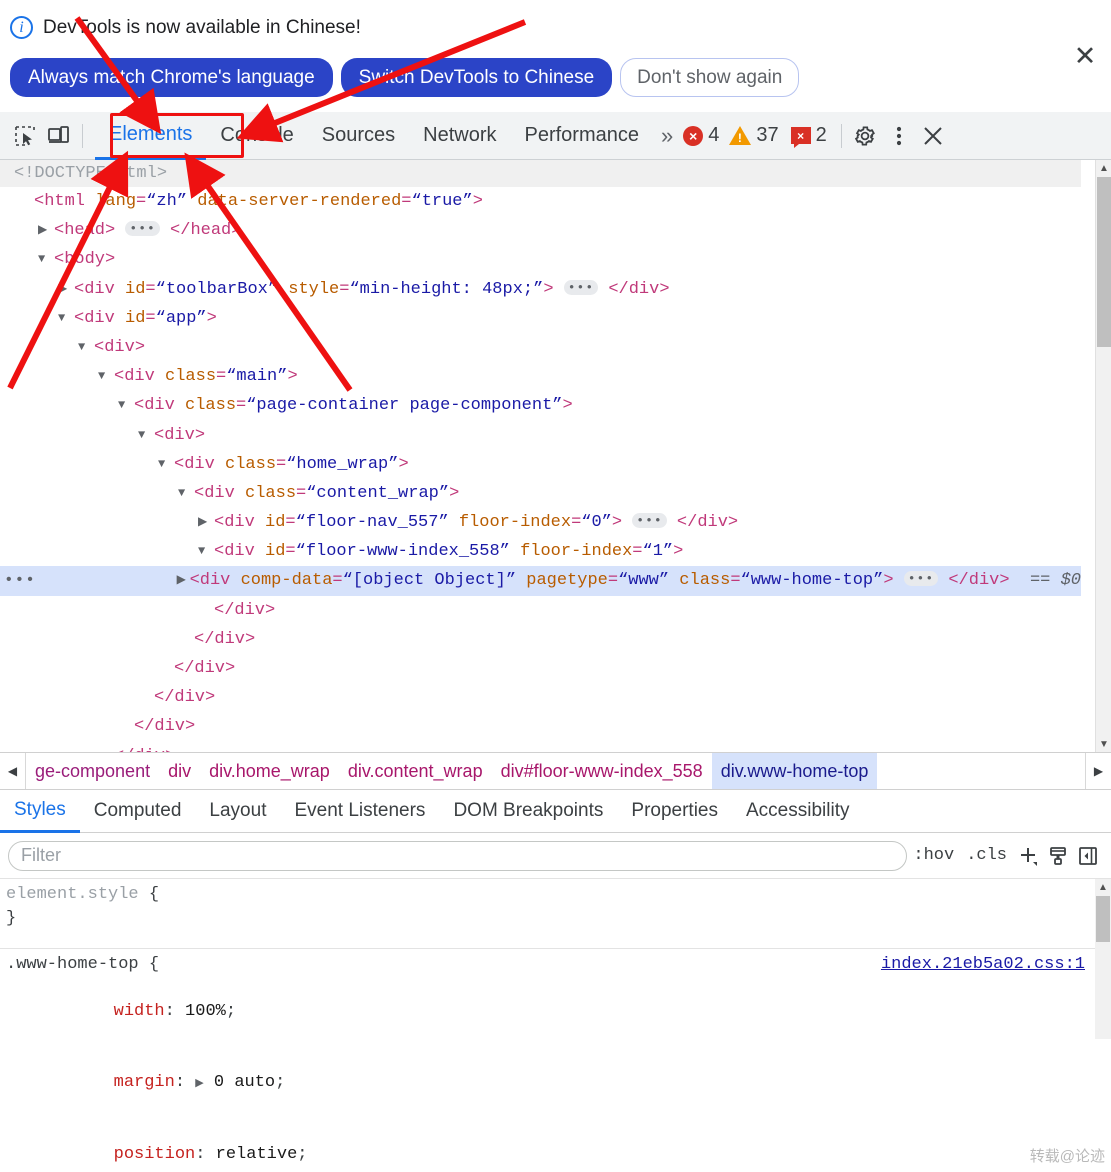 This screenshot has width=1111, height=1172. I want to click on dom-node-row: <head> ••• </head>, so click(555, 230).